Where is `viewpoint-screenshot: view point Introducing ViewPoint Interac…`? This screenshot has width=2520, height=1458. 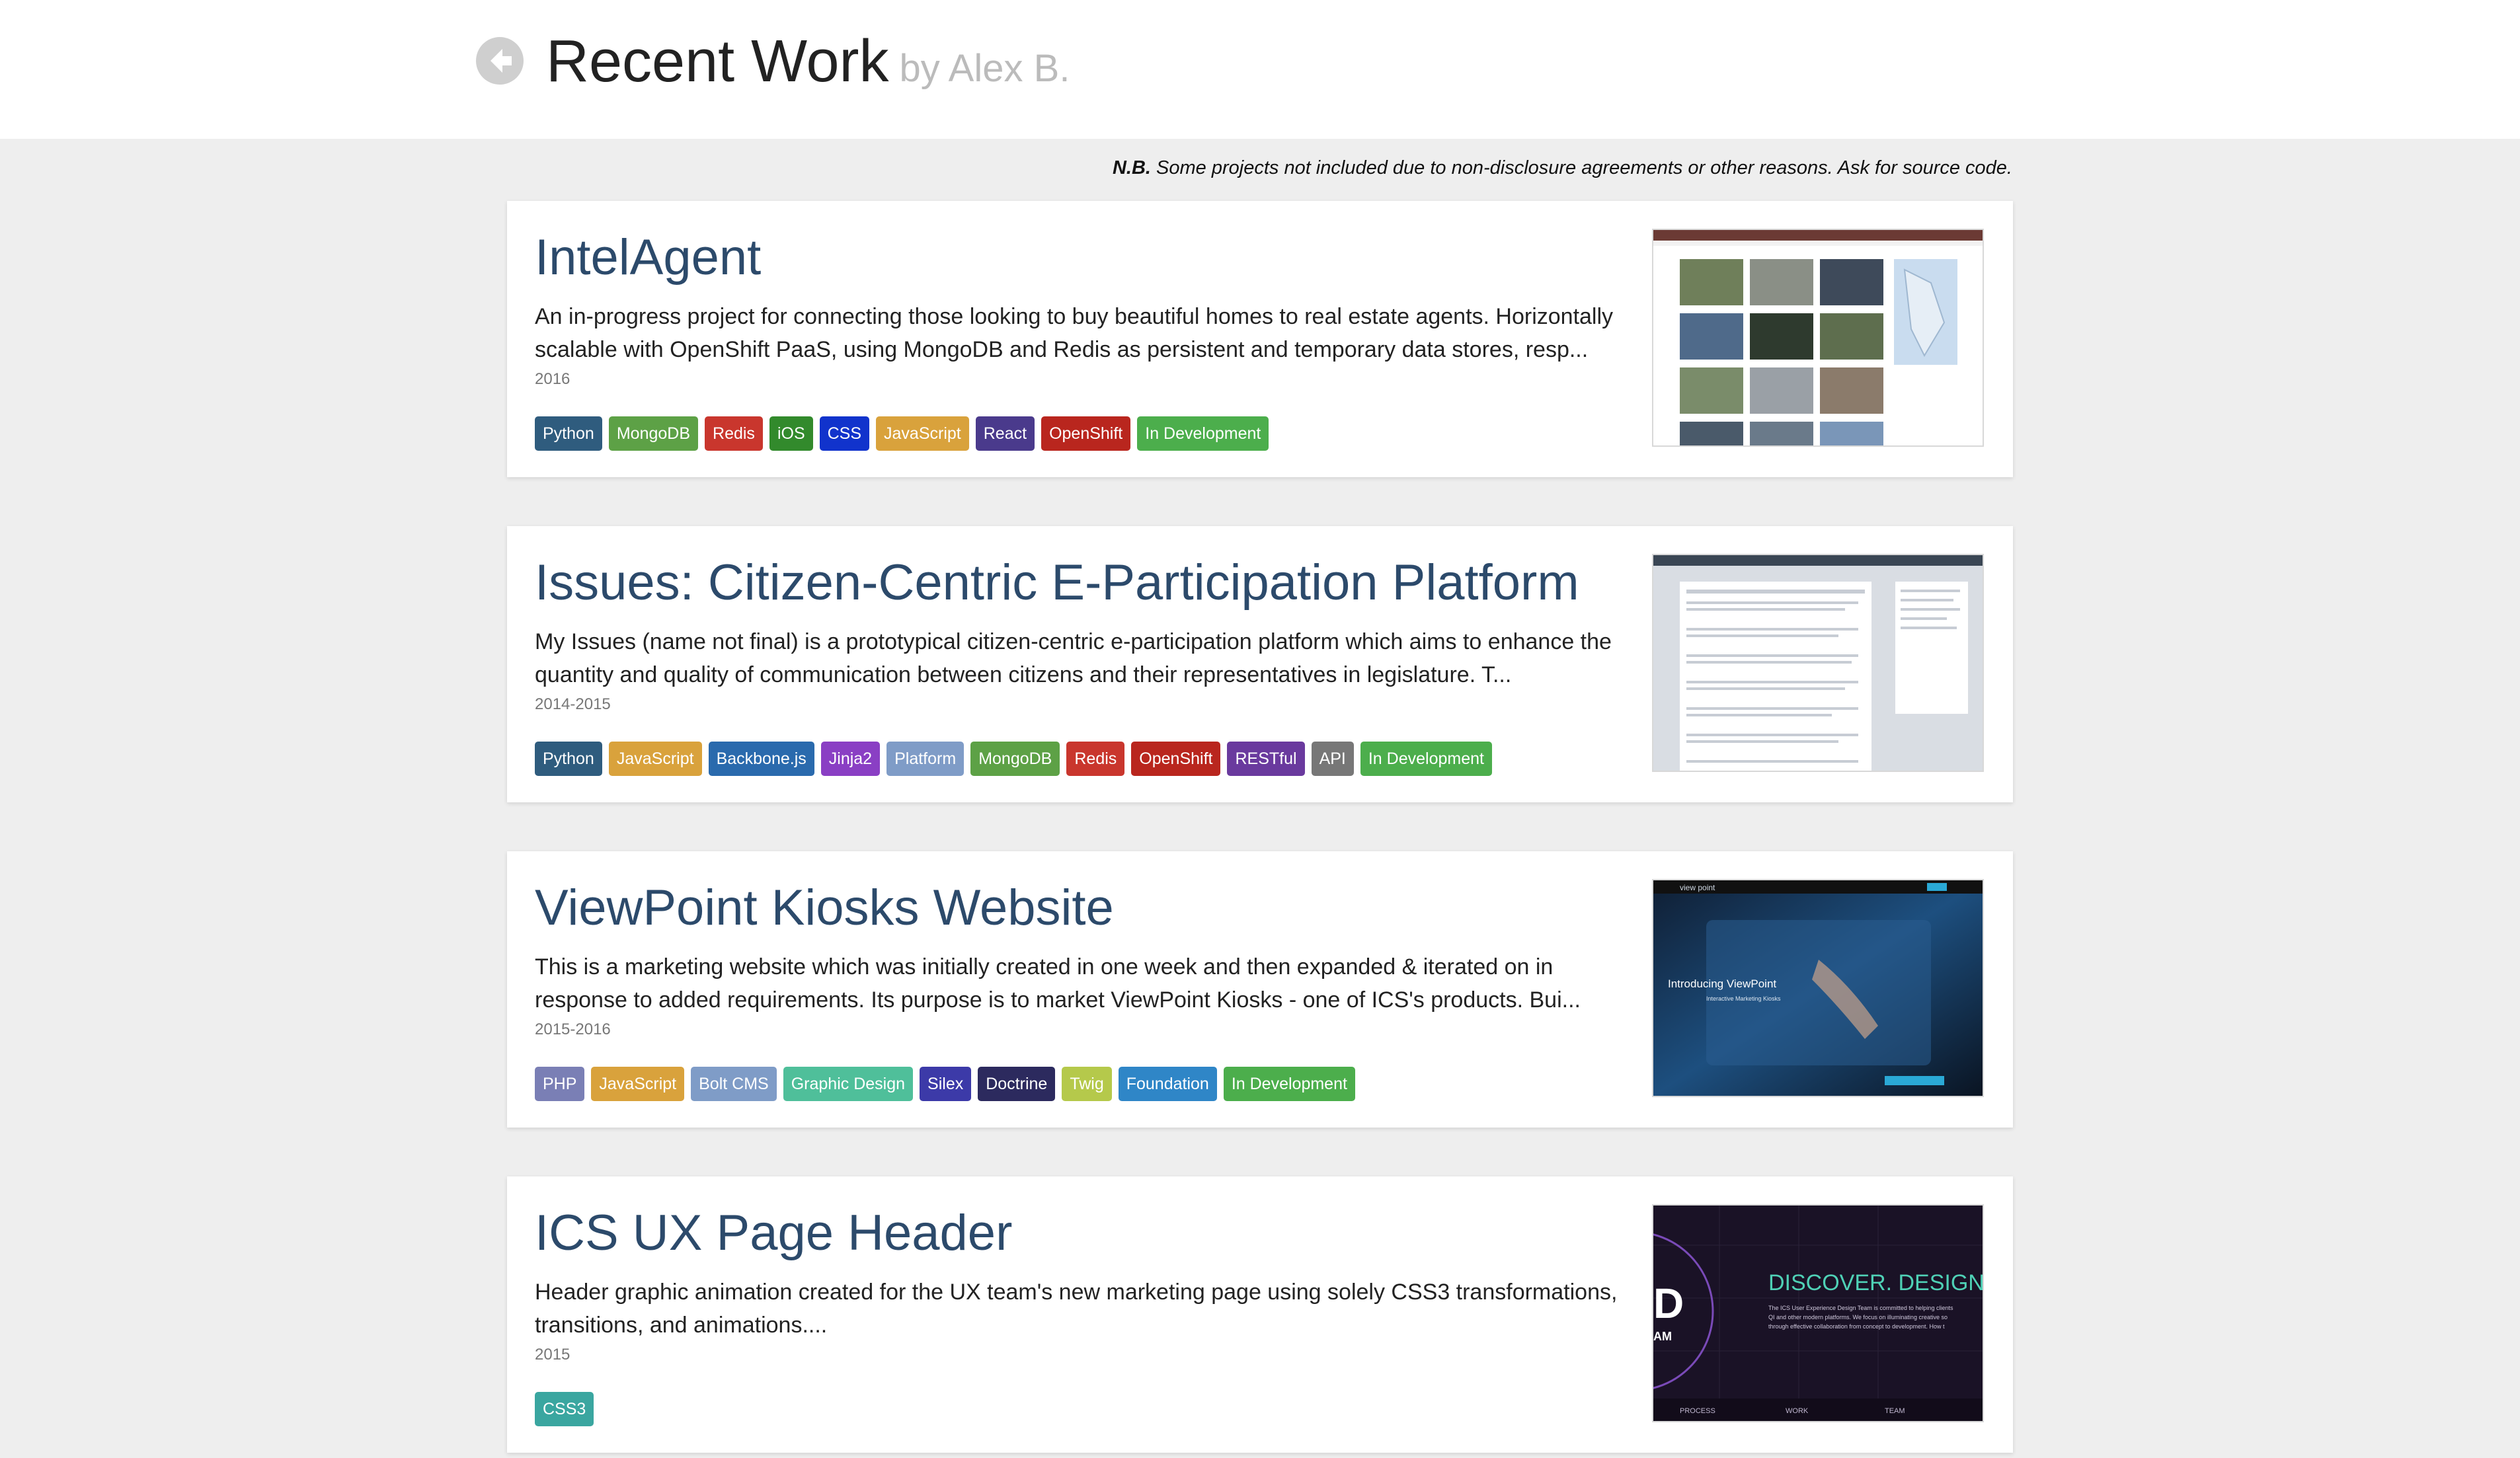
viewpoint-screenshot: view point Introducing ViewPoint Interac… is located at coordinates (1818, 988).